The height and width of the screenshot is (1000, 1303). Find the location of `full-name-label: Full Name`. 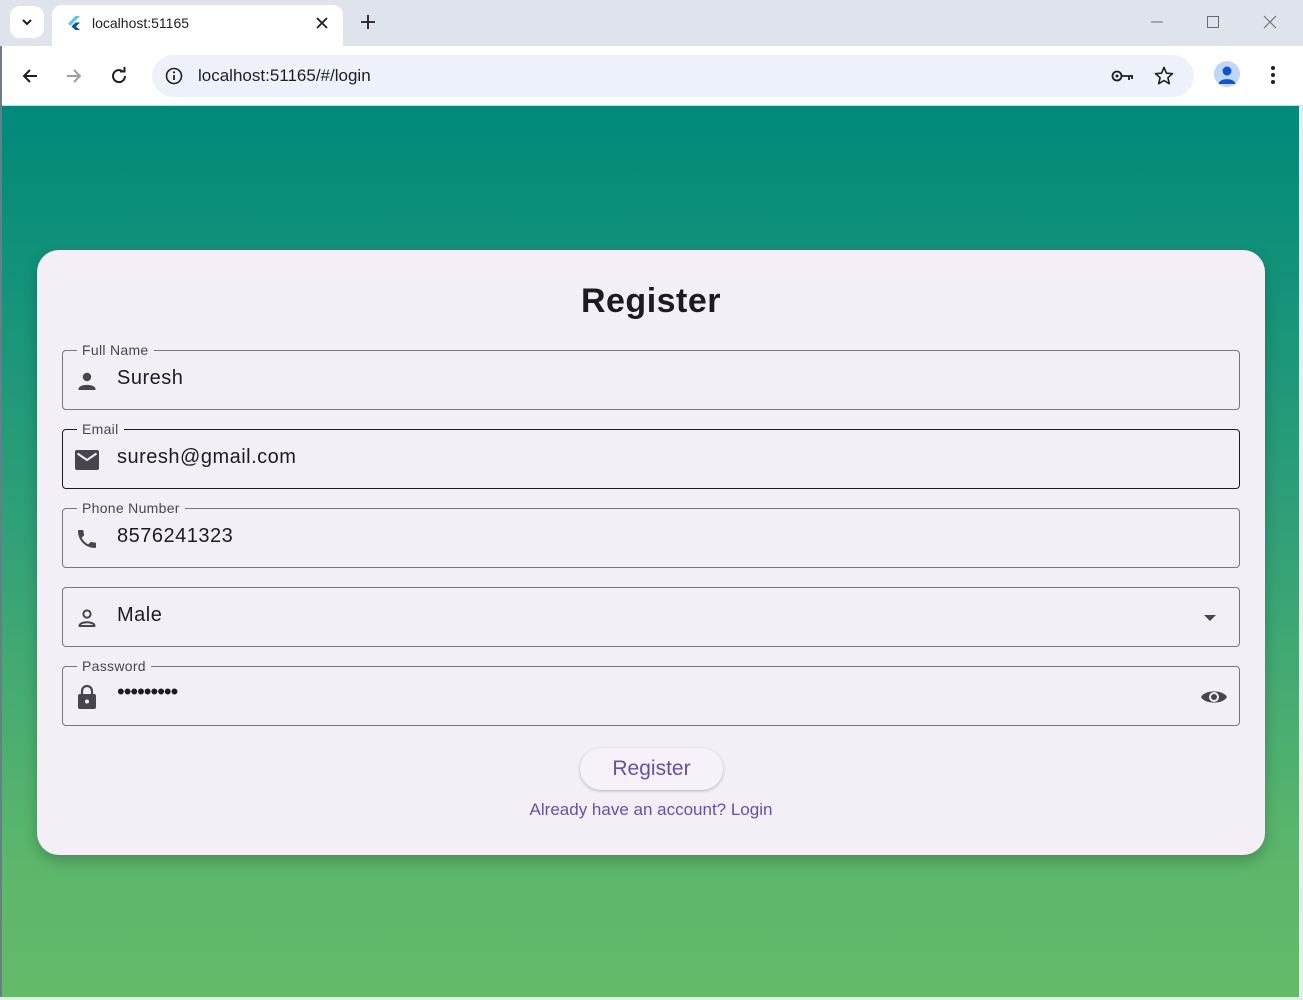

full-name-label: Full Name is located at coordinates (115, 350).